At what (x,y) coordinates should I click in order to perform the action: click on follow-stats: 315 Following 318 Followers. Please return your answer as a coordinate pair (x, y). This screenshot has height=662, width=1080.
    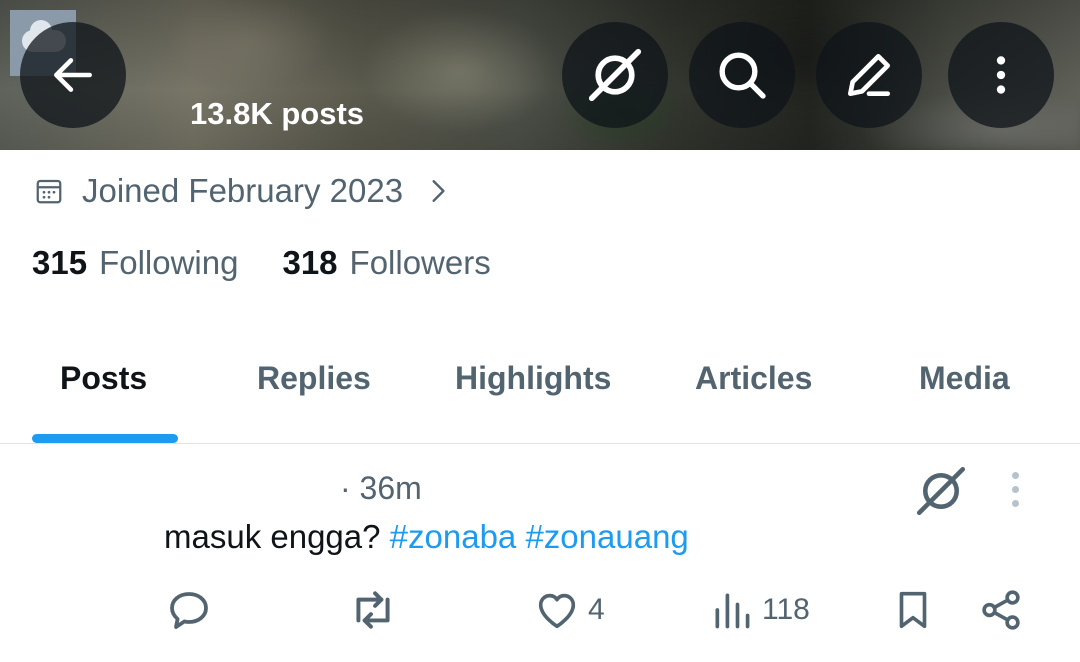
    Looking at the image, I should click on (283, 263).